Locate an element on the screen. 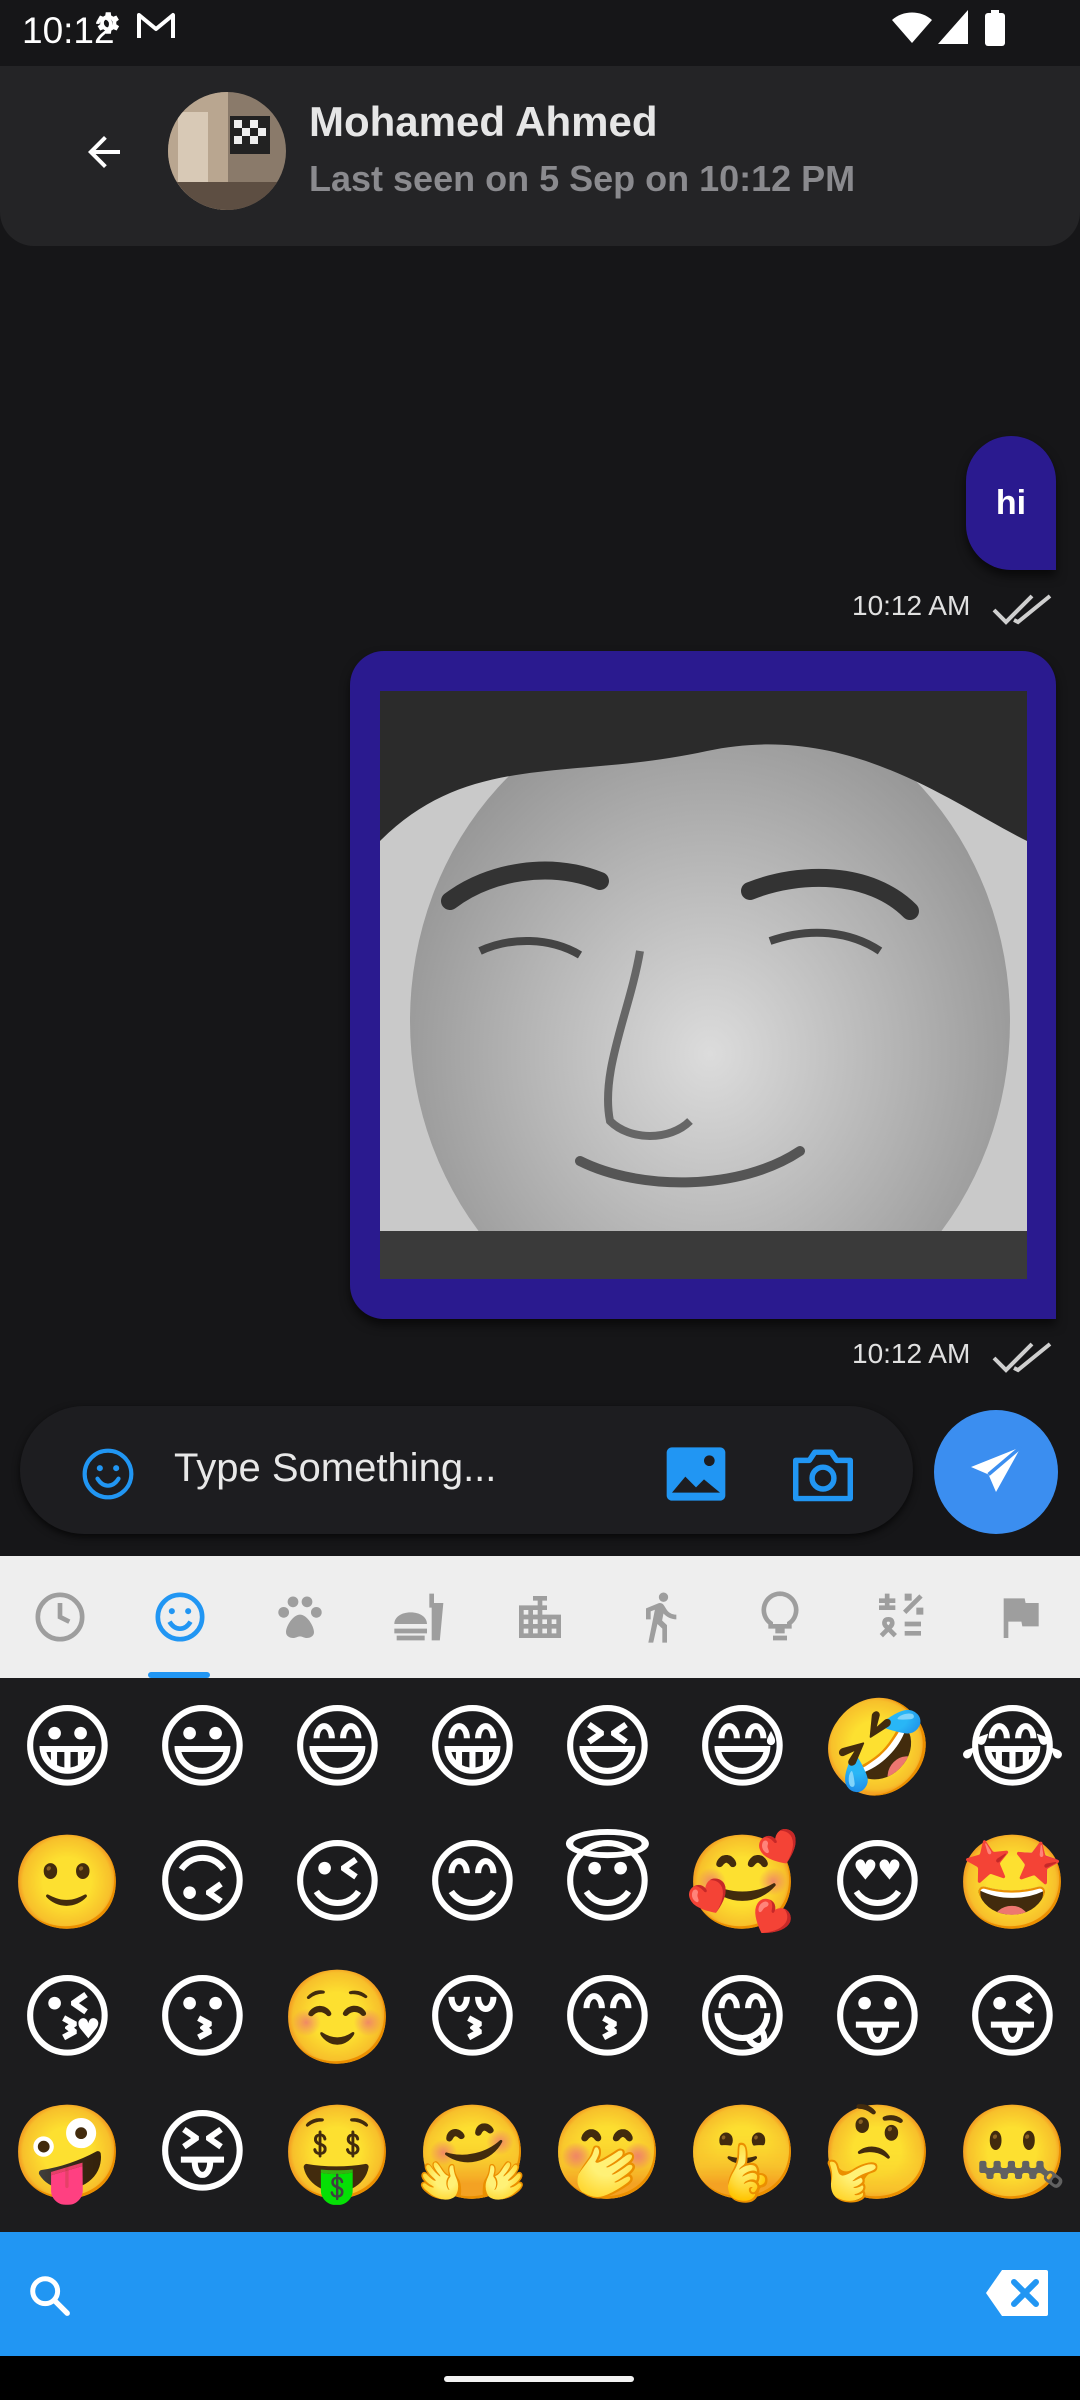 The image size is (1080, 2400). home-gesture-pill is located at coordinates (539, 2379).